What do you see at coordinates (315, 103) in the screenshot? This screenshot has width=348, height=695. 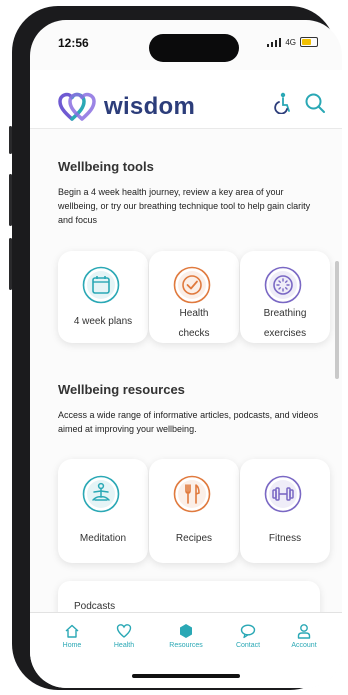 I see `search-icon` at bounding box center [315, 103].